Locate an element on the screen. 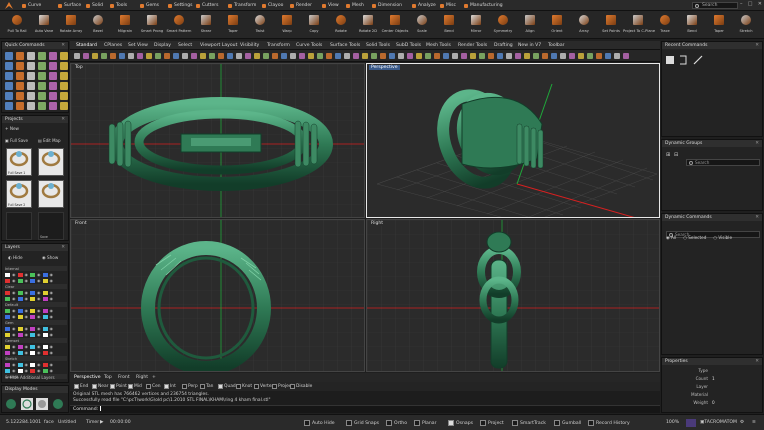 This screenshot has height=430, width=764. layer-group-header: Internal is located at coordinates (36, 268).